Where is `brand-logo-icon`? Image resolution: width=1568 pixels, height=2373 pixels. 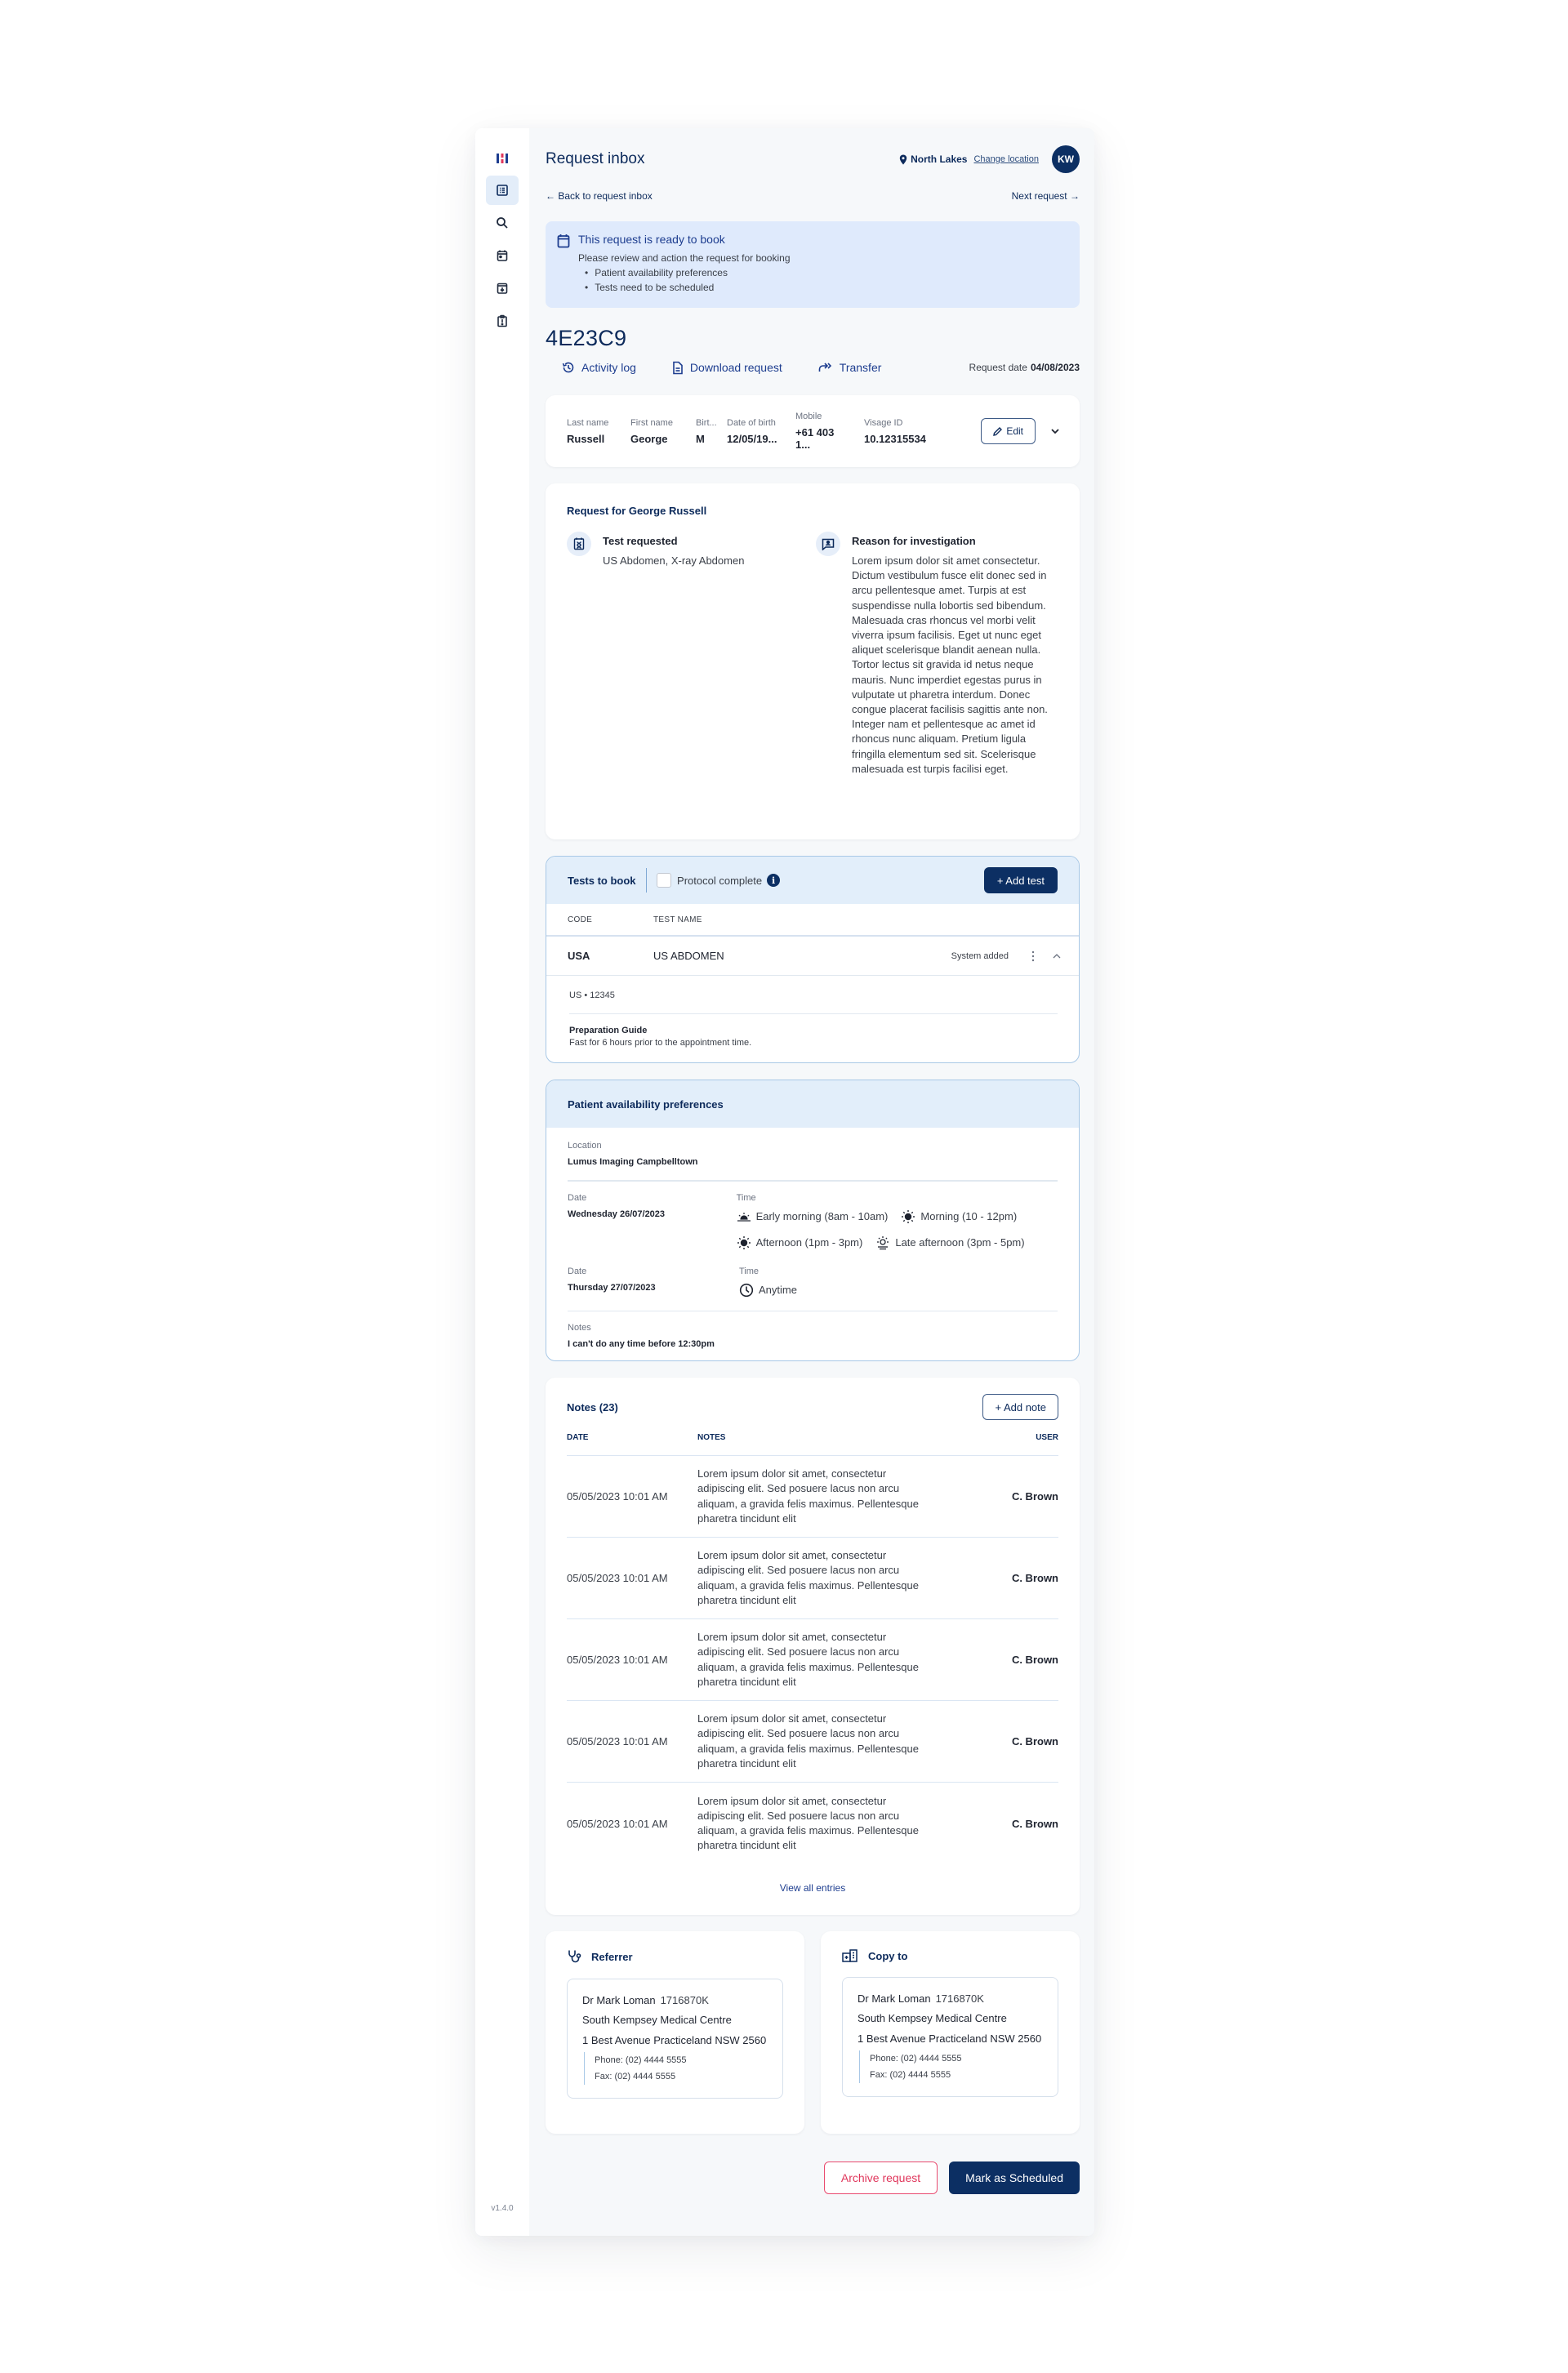 brand-logo-icon is located at coordinates (502, 159).